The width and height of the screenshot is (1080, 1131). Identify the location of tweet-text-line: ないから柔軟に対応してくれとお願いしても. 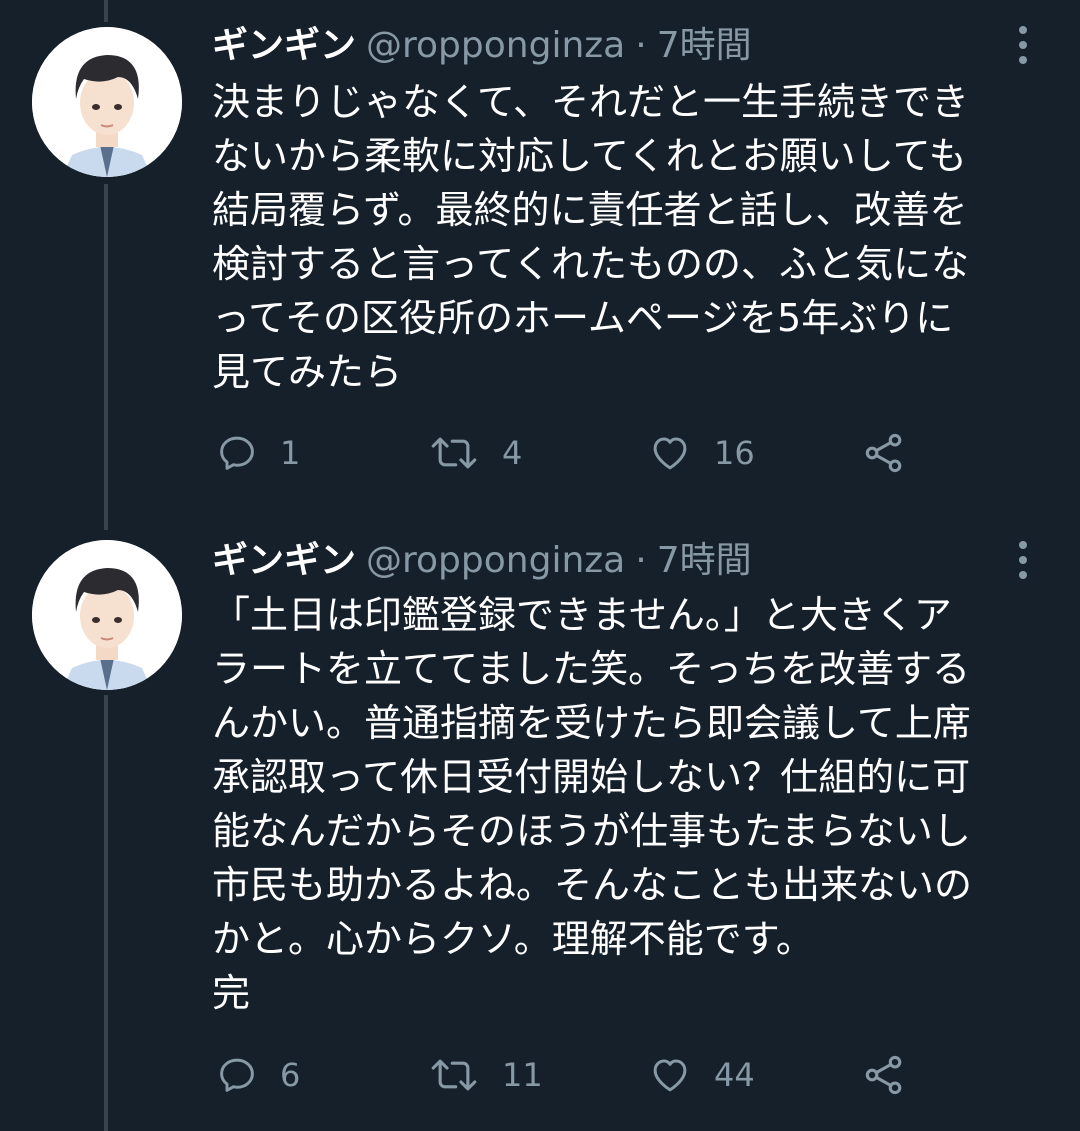
(589, 156).